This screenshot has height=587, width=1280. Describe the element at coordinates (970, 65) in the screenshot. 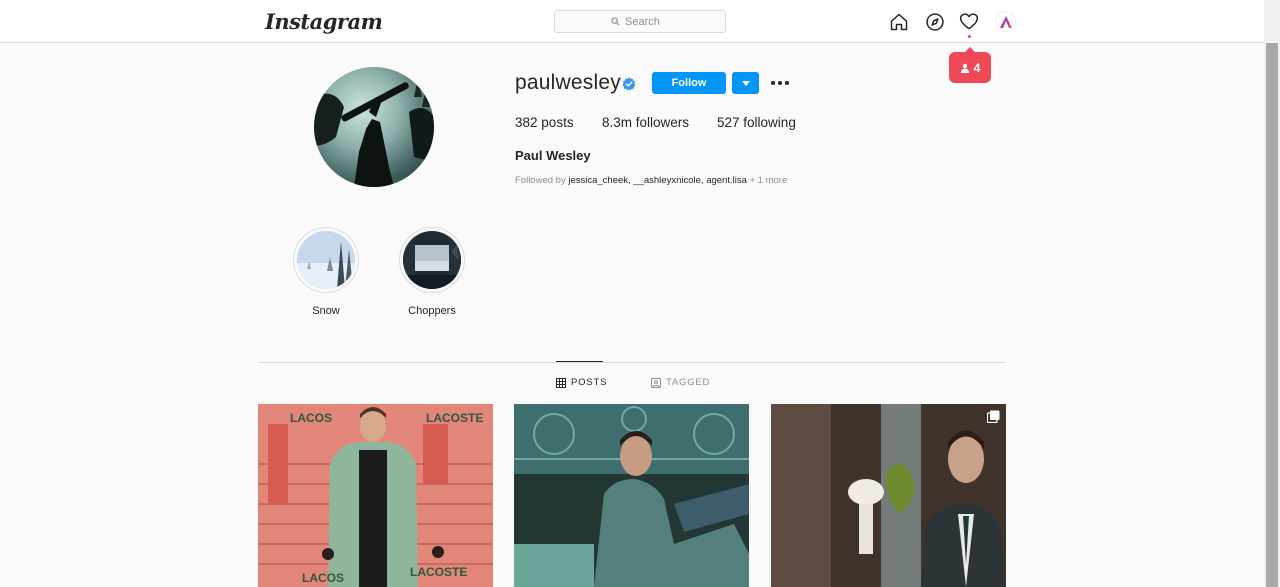

I see `notification-badge: 4` at that location.